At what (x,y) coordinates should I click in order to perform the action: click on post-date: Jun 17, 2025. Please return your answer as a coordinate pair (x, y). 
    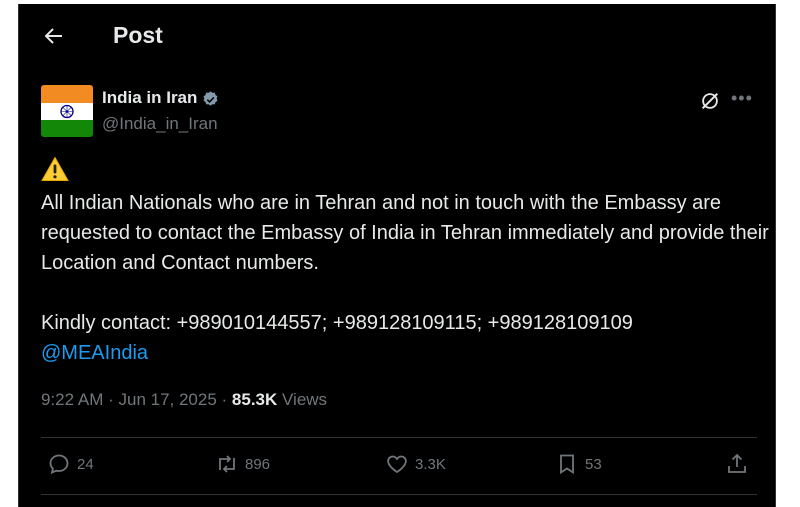
    Looking at the image, I should click on (167, 399).